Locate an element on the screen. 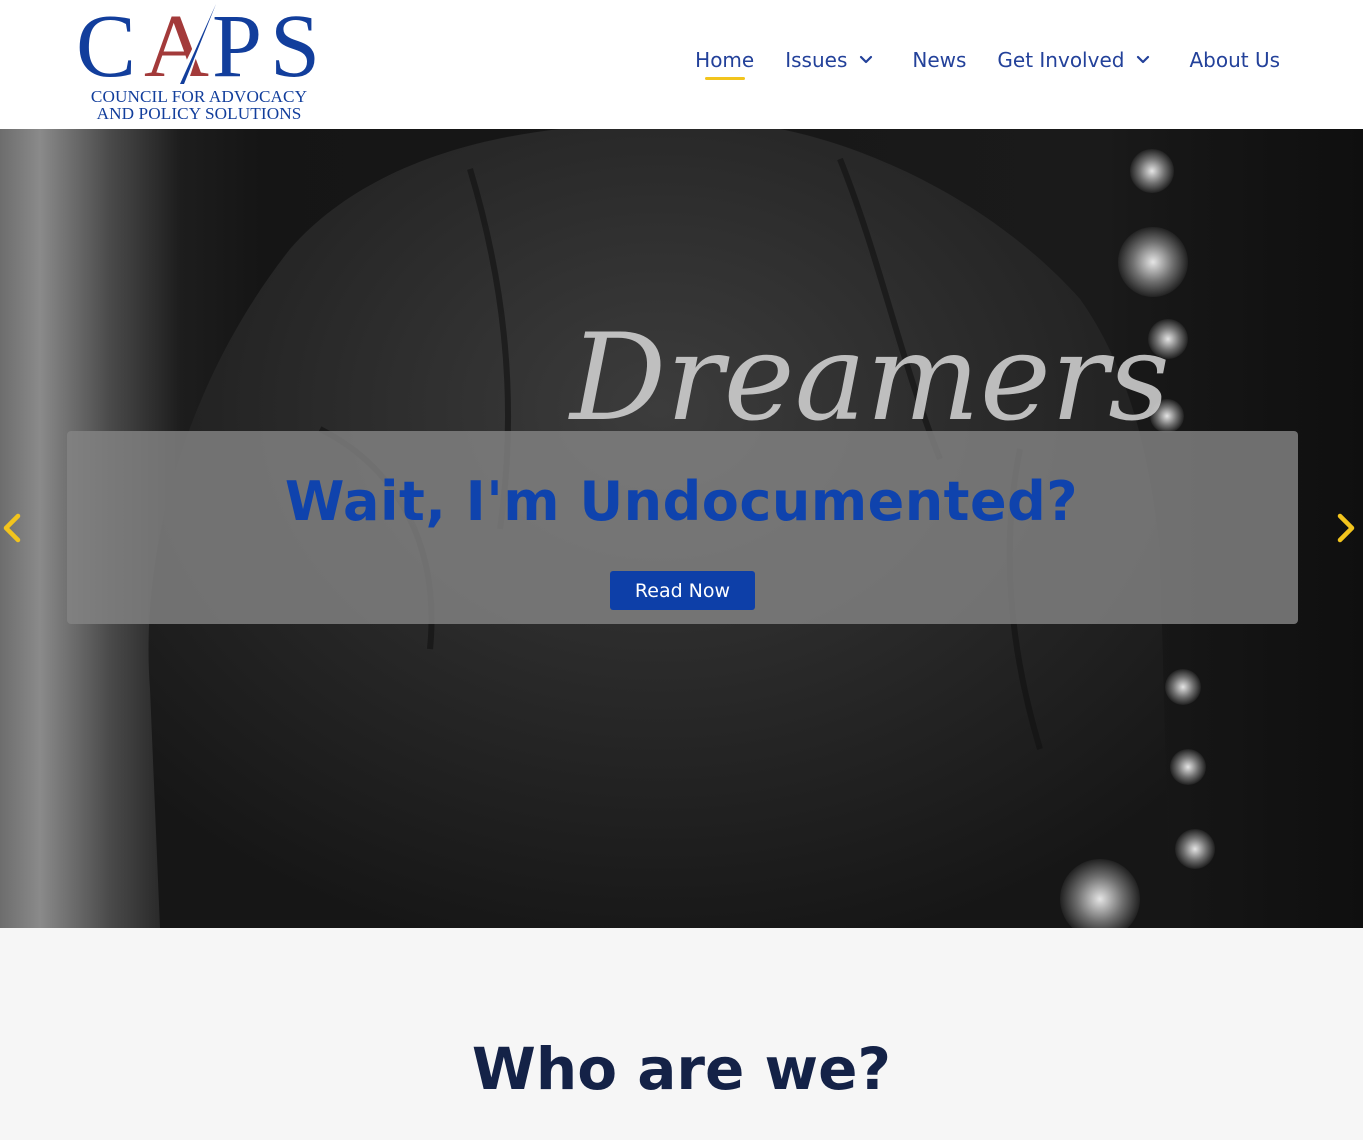  logo-wordmark: C A P S is located at coordinates (199, 47).